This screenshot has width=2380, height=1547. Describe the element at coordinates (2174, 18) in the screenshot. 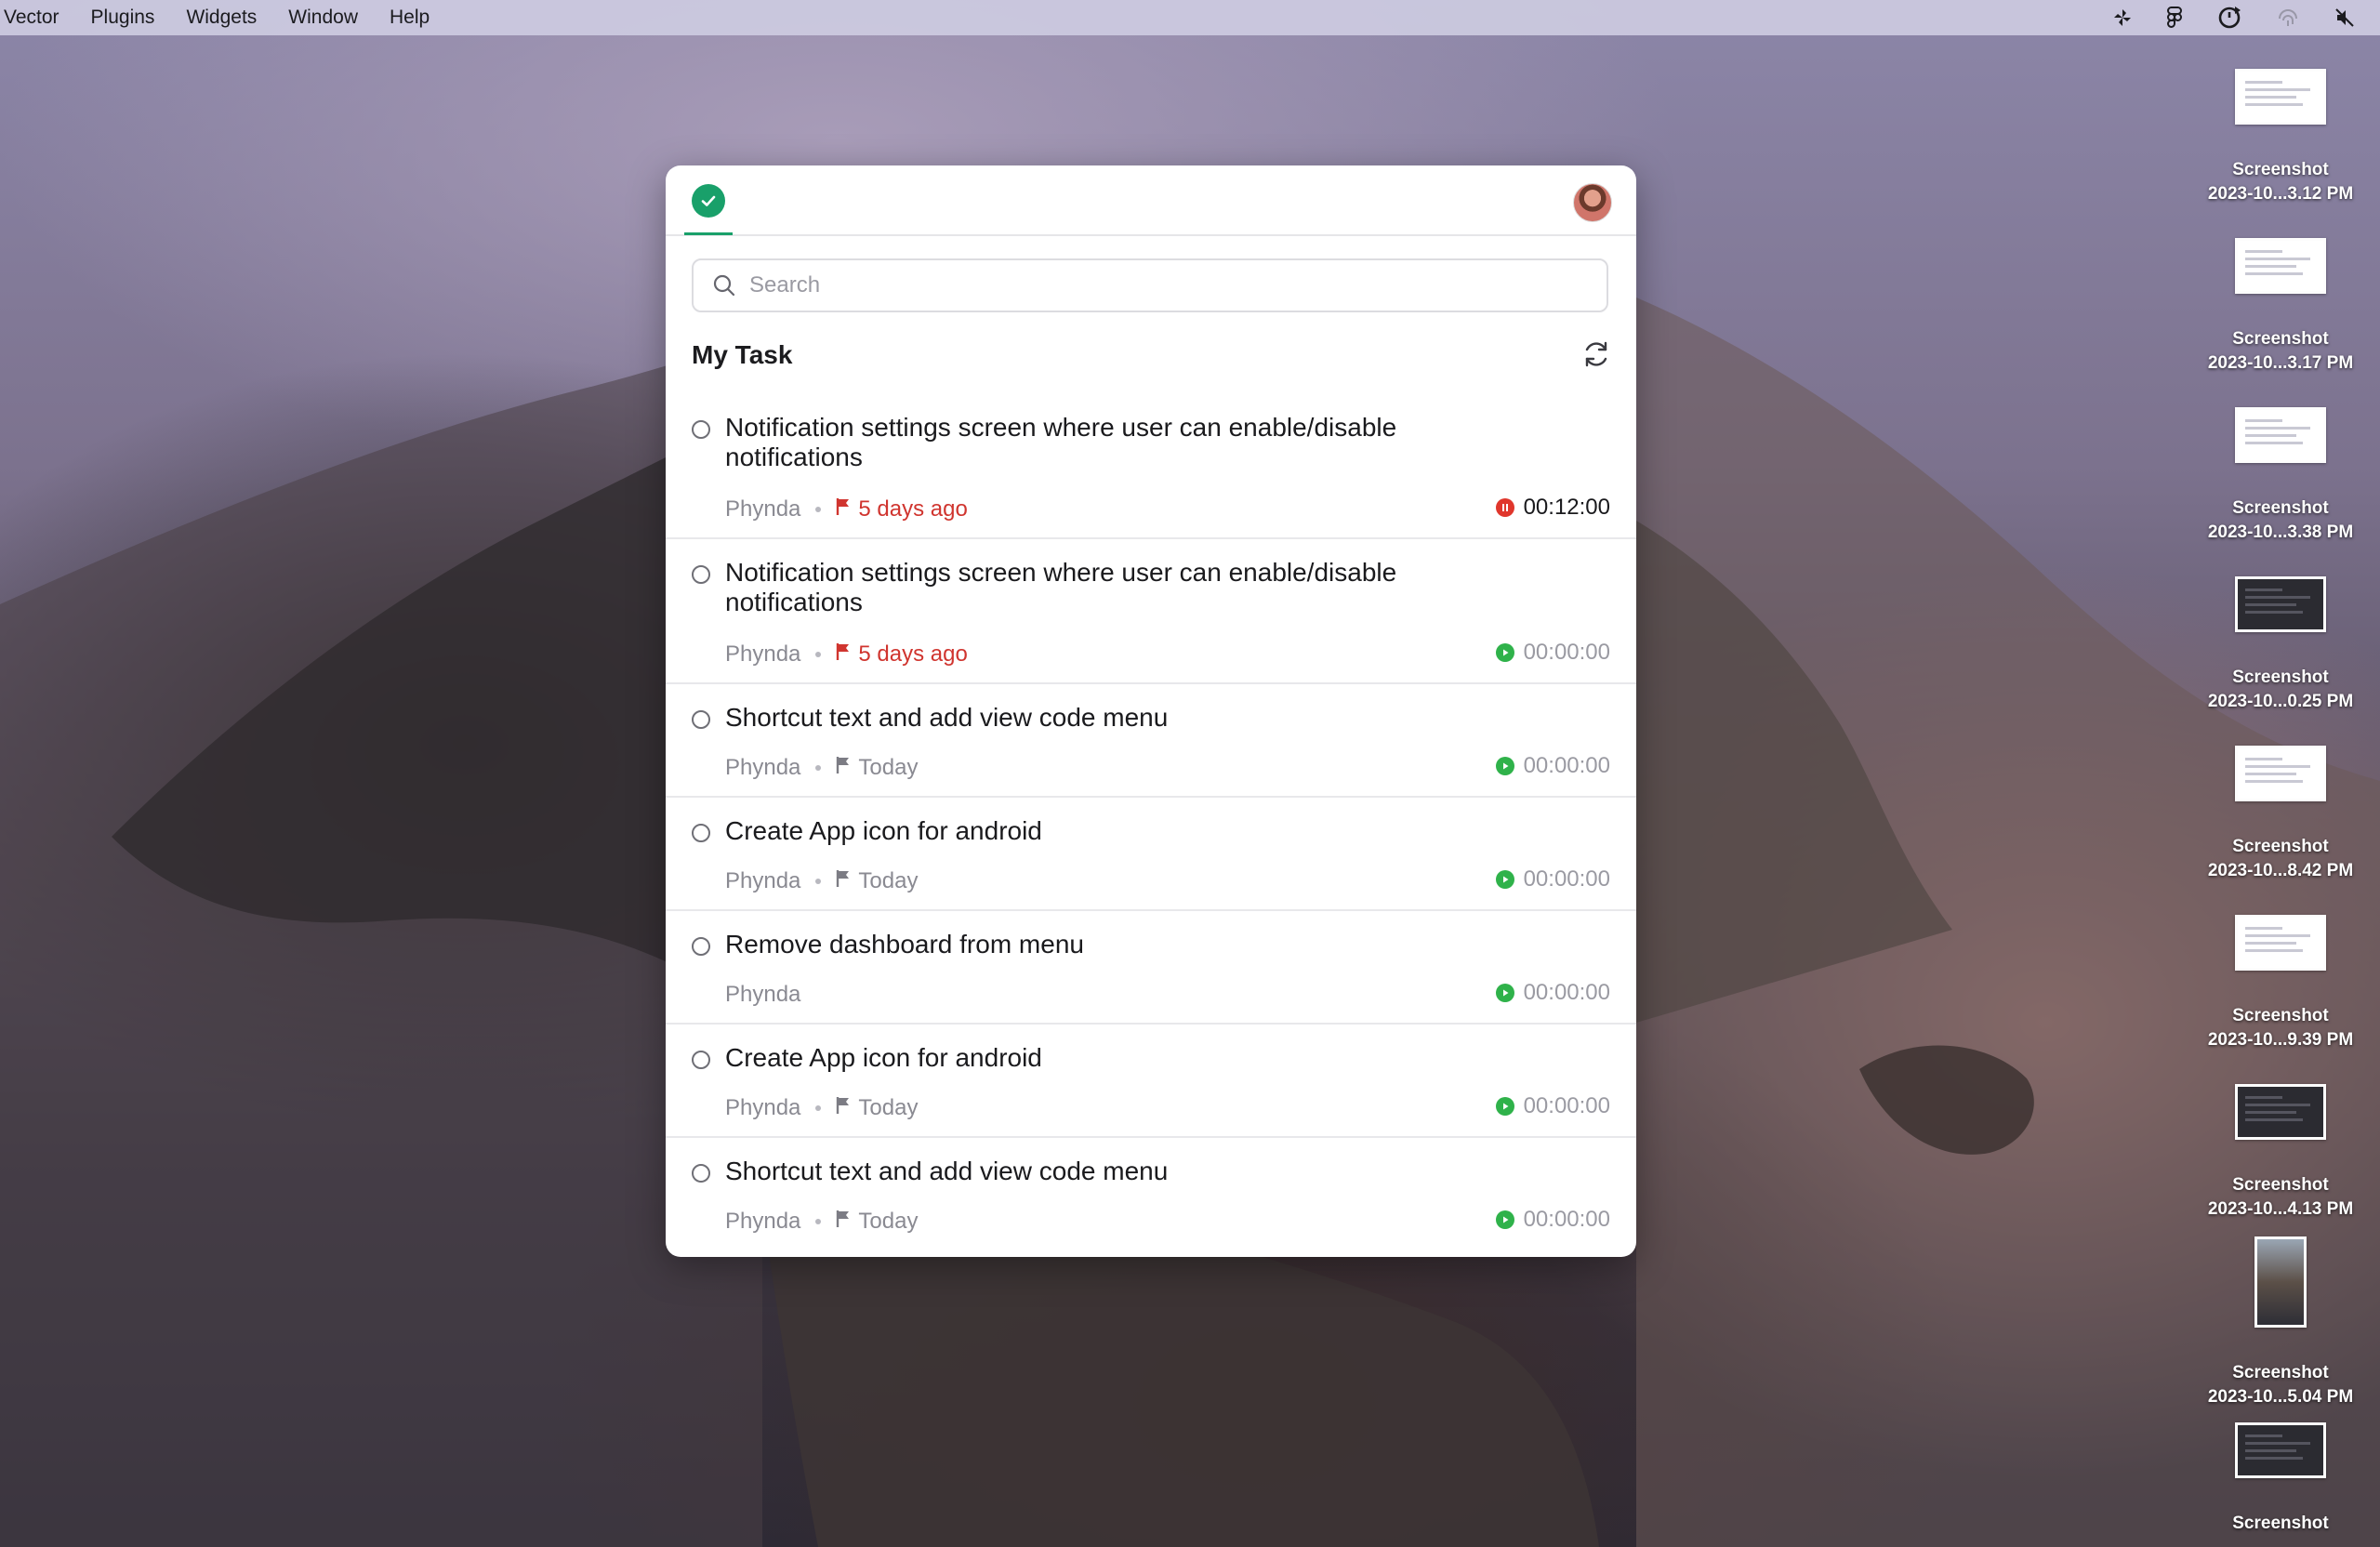

I see `figma-icon` at that location.